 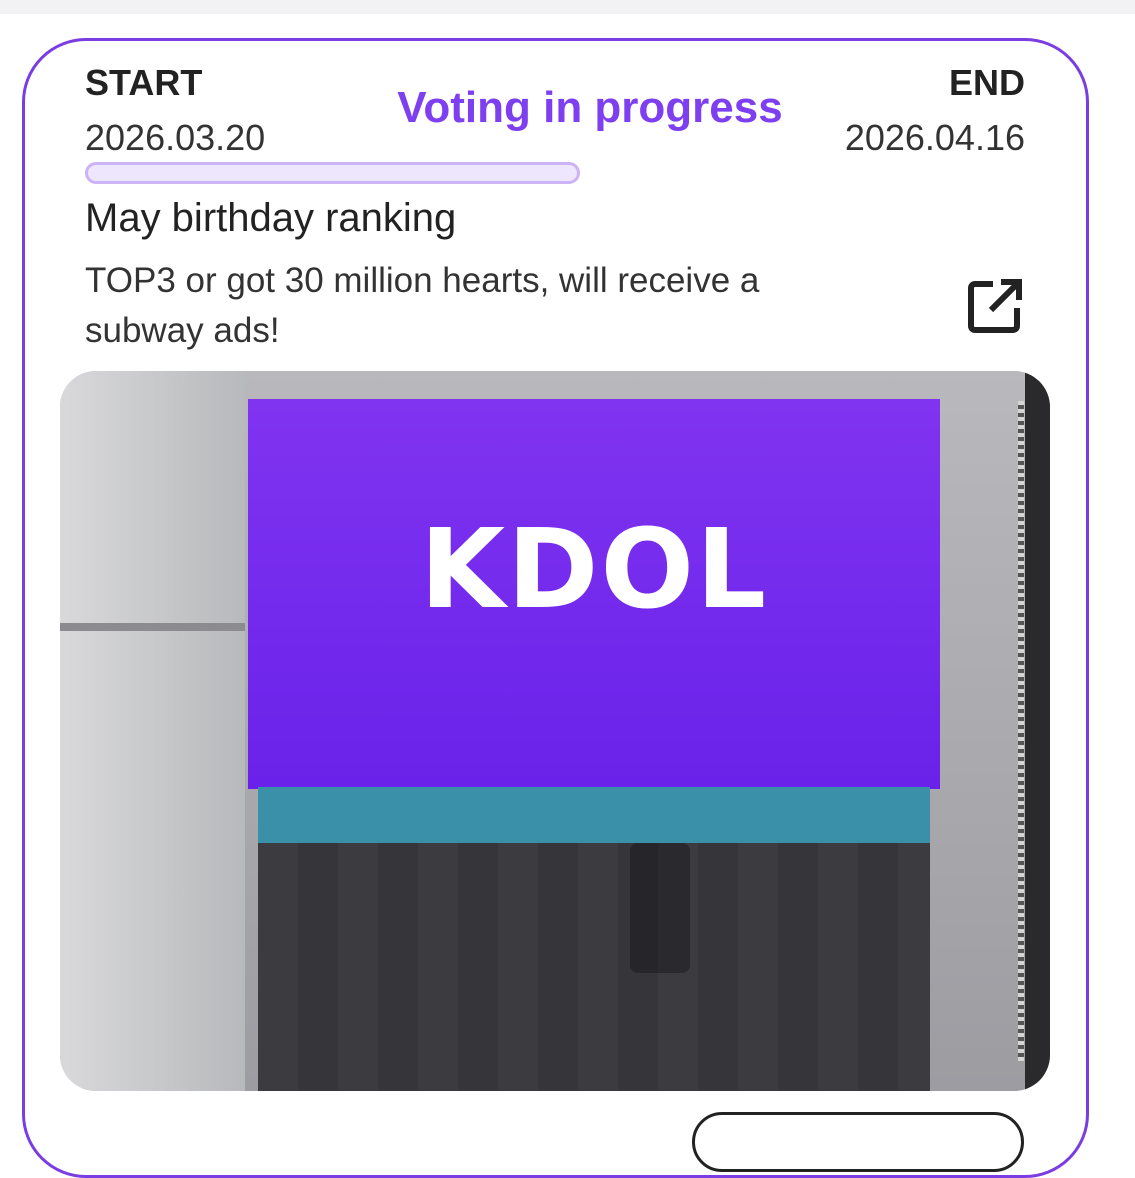 What do you see at coordinates (152, 627) in the screenshot?
I see `wall-seam` at bounding box center [152, 627].